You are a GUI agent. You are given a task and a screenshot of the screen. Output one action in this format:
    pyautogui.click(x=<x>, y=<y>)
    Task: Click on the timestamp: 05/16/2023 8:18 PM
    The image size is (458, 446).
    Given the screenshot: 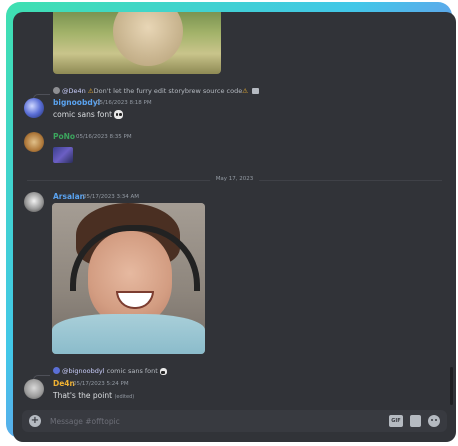 What is the action you would take?
    pyautogui.click(x=124, y=103)
    